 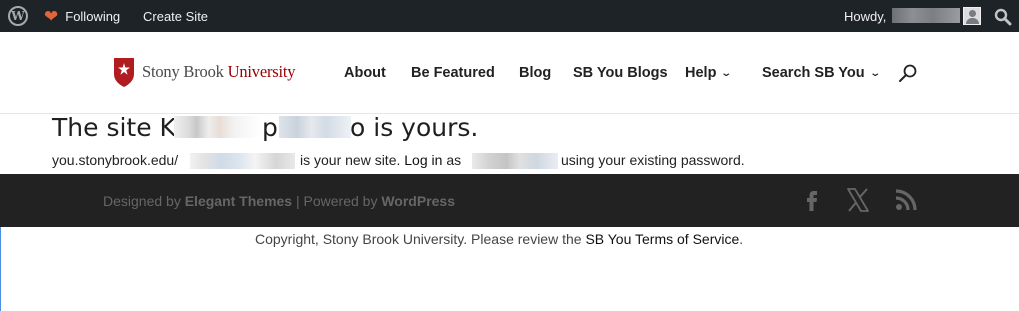 What do you see at coordinates (865, 16) in the screenshot?
I see `howdy-label: Howdy,` at bounding box center [865, 16].